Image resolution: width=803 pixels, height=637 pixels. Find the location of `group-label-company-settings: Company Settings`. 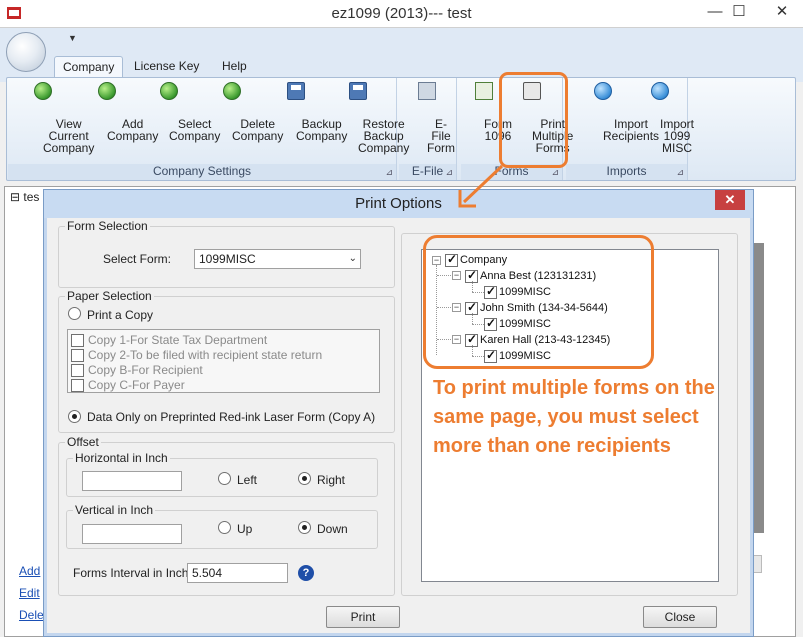

group-label-company-settings: Company Settings is located at coordinates (202, 172).